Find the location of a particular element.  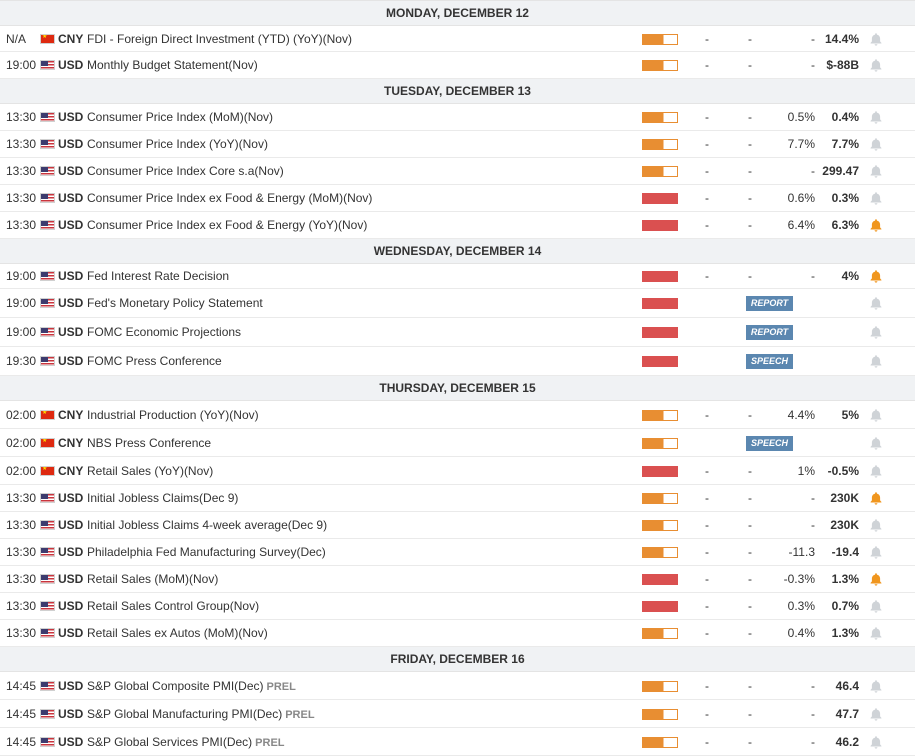

event-name: Retail Sales ex Autos (MoM)(Nov) is located at coordinates (177, 633).